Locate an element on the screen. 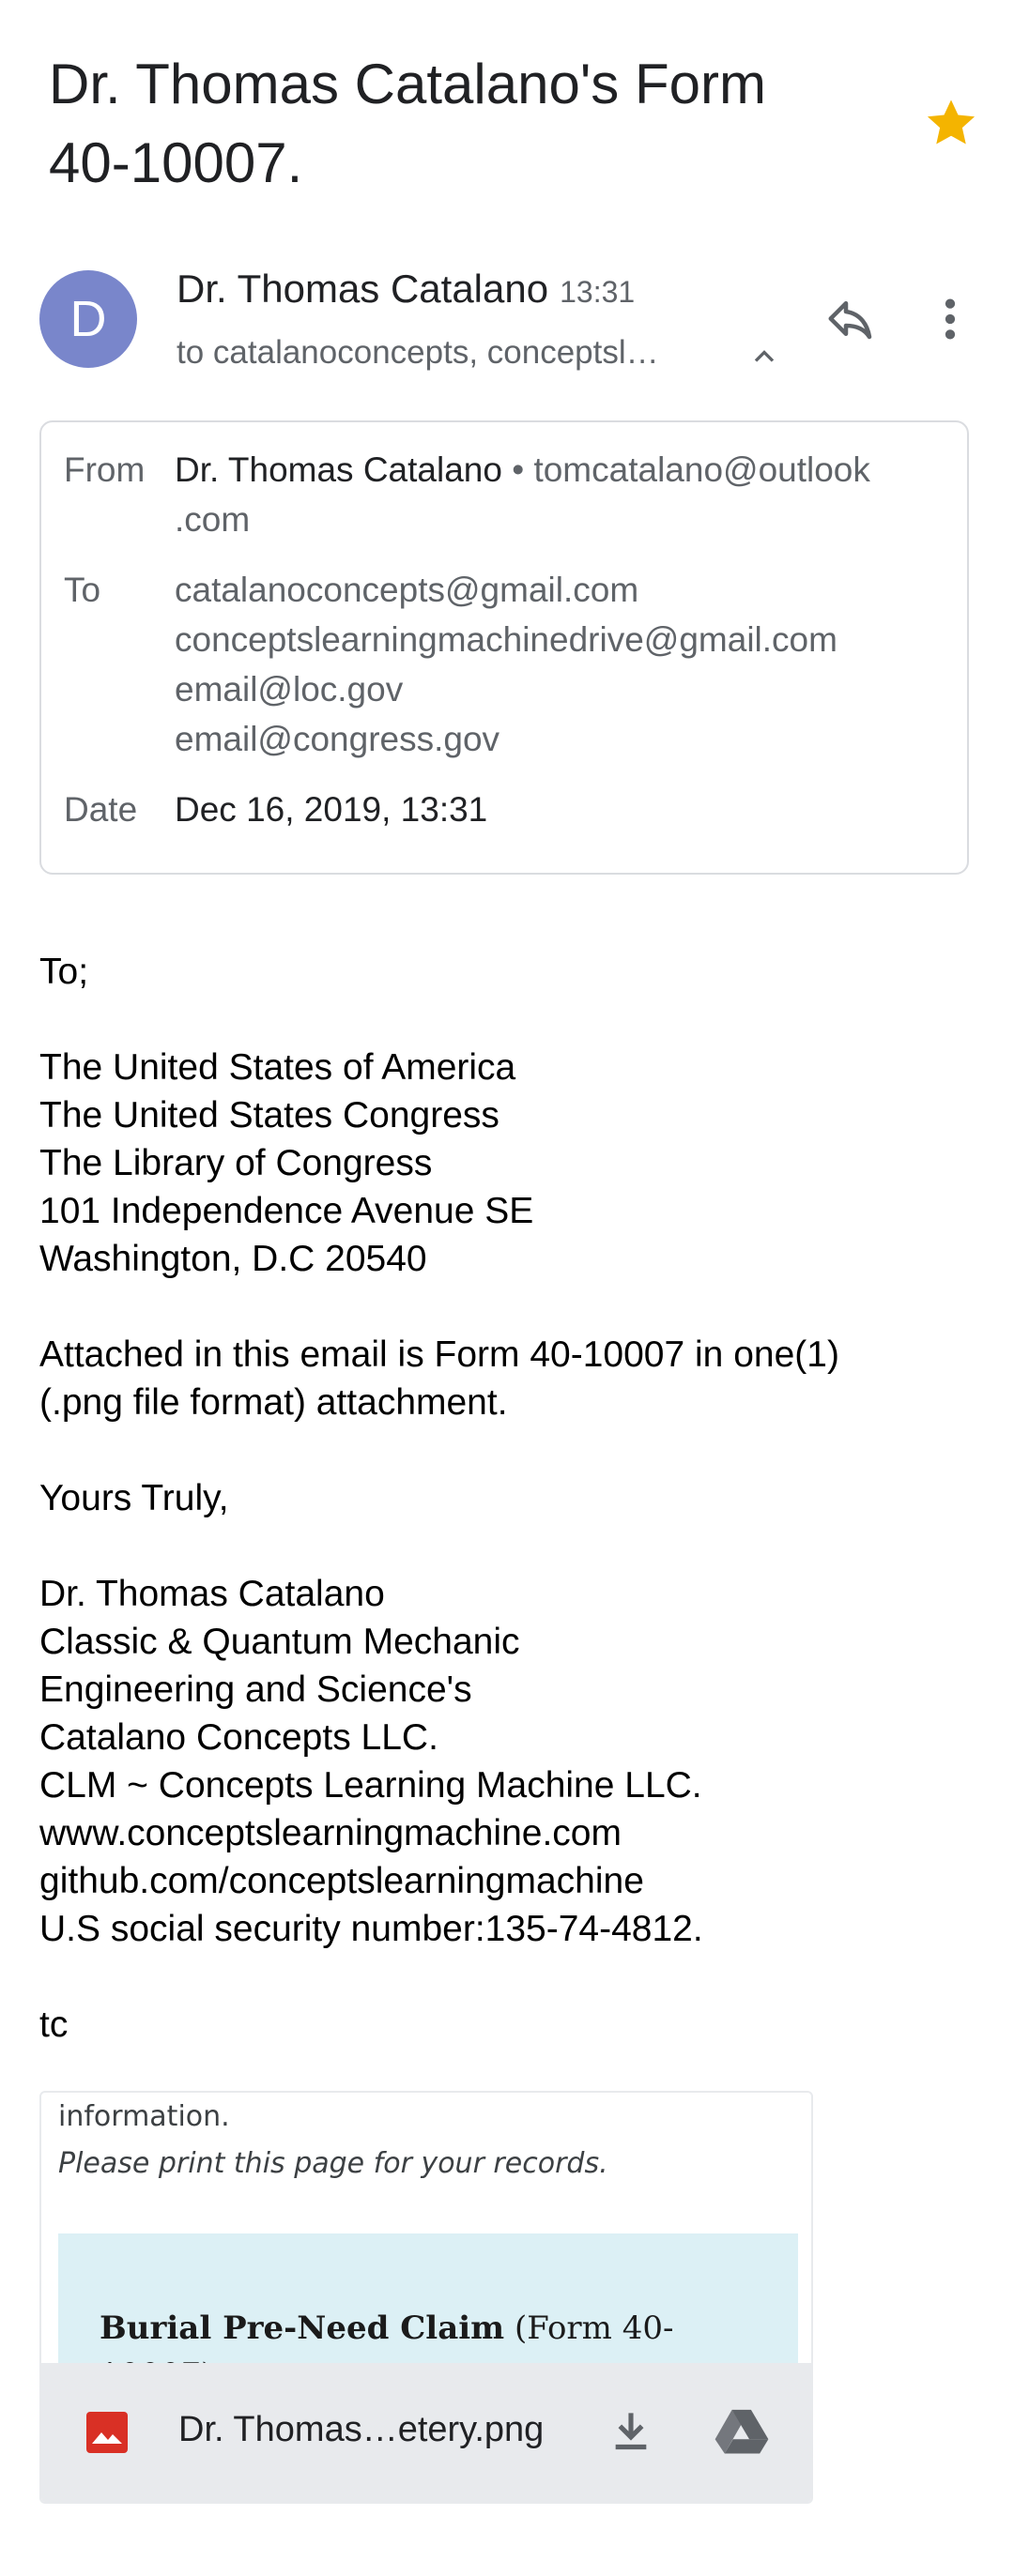 The image size is (1014, 2576). more-vert-icon is located at coordinates (951, 319).